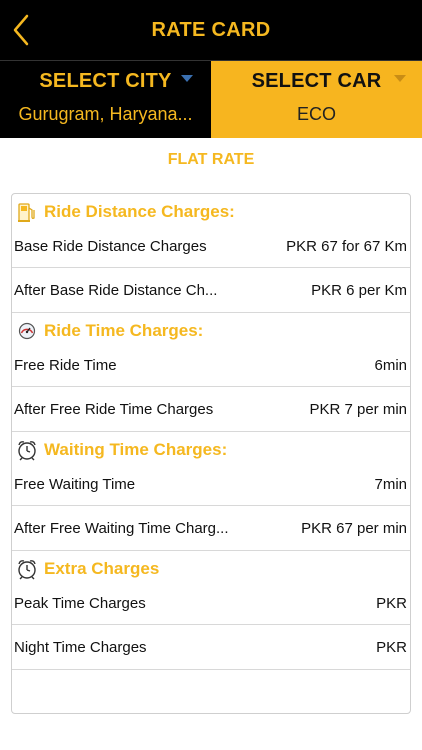 The height and width of the screenshot is (750, 422). I want to click on back-button, so click(21, 30).